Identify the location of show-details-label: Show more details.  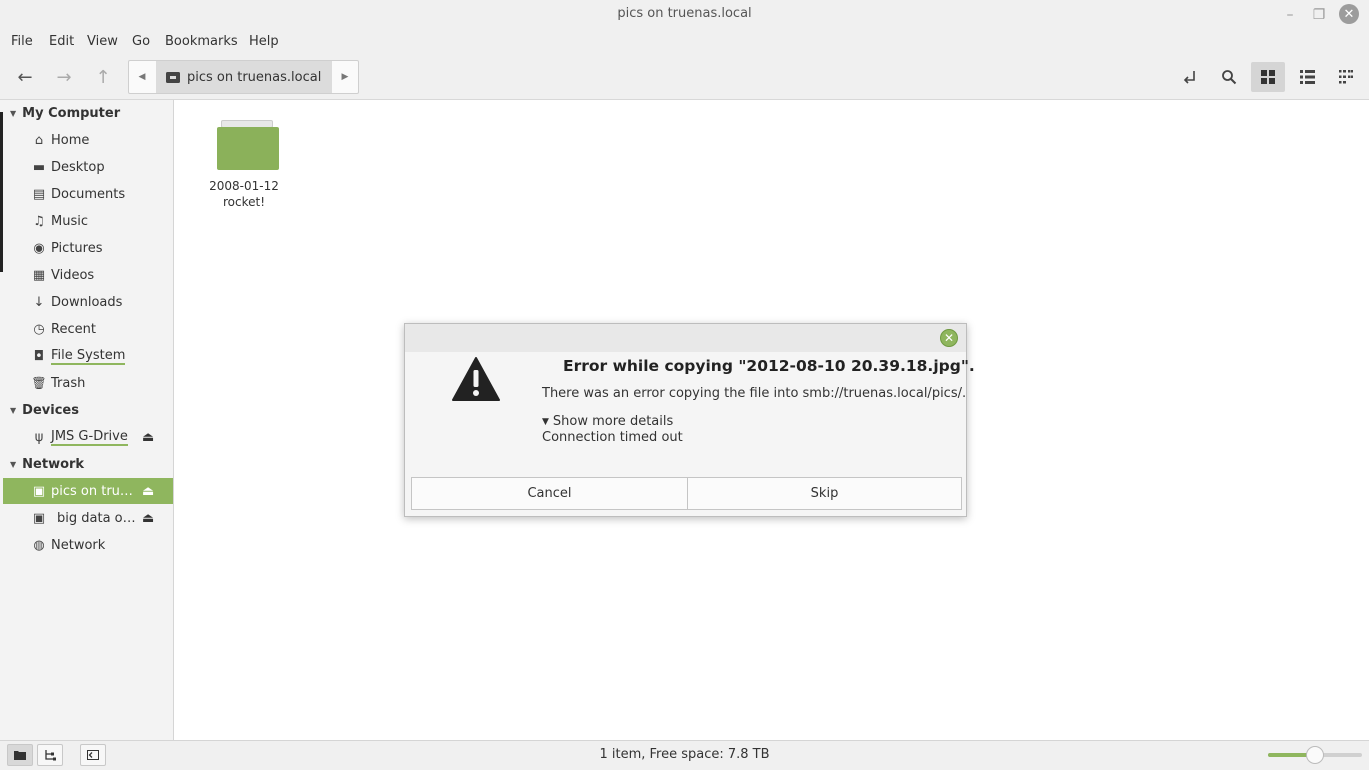
(613, 421).